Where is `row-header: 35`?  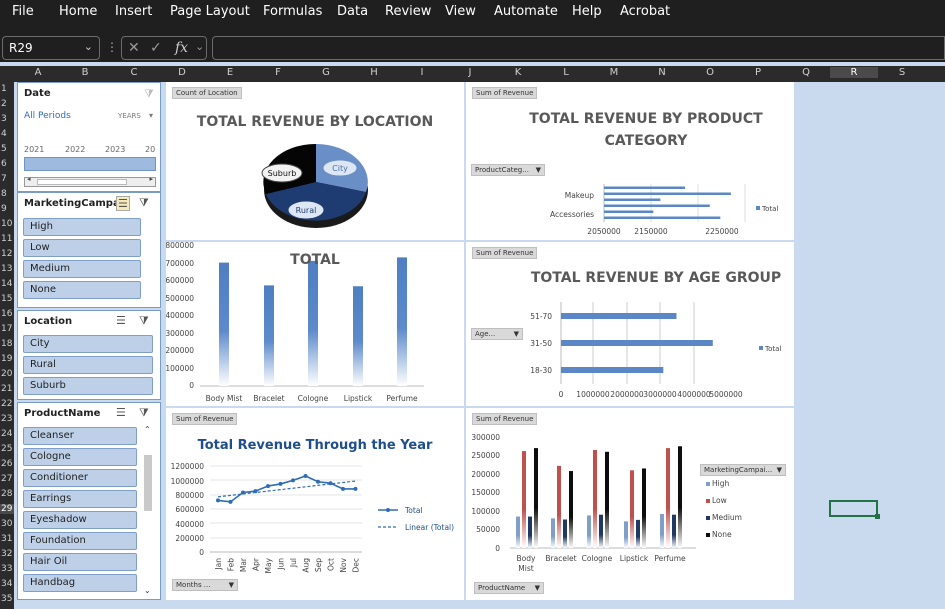
row-header: 35 is located at coordinates (7, 599).